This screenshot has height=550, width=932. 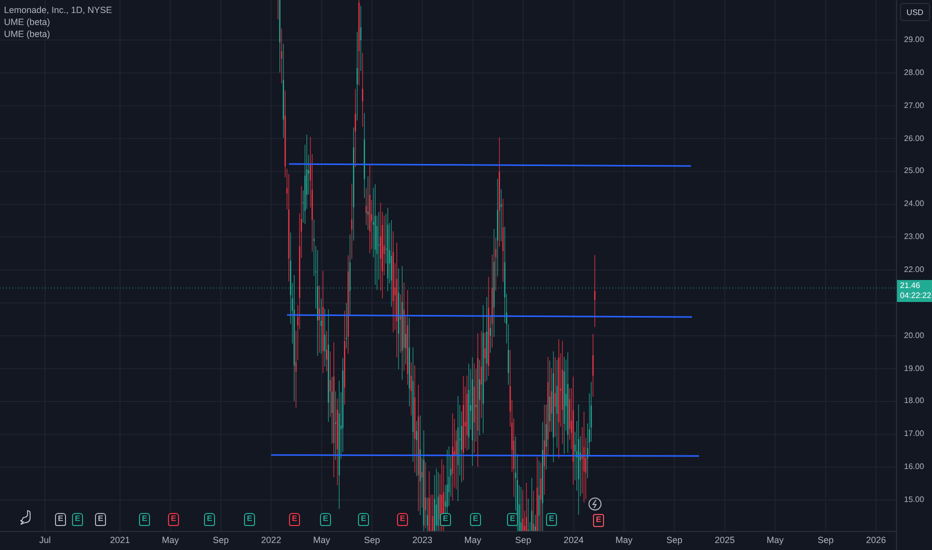 What do you see at coordinates (914, 40) in the screenshot?
I see `price-label: 29.00` at bounding box center [914, 40].